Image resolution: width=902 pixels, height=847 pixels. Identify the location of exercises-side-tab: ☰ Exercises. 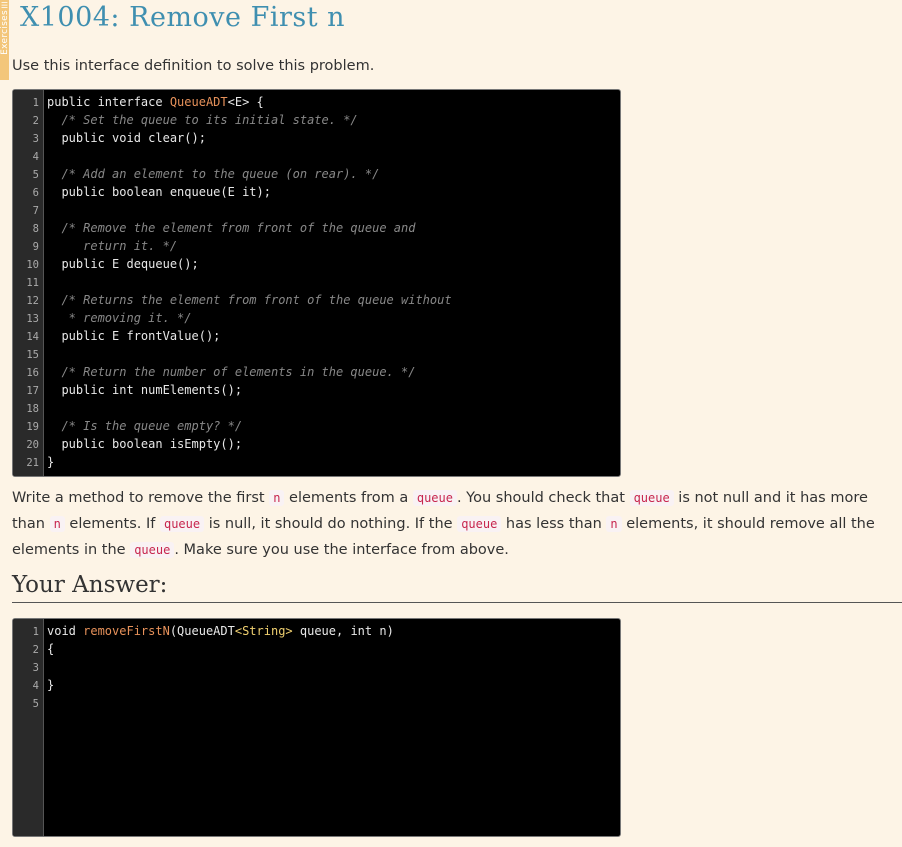
(5, 40).